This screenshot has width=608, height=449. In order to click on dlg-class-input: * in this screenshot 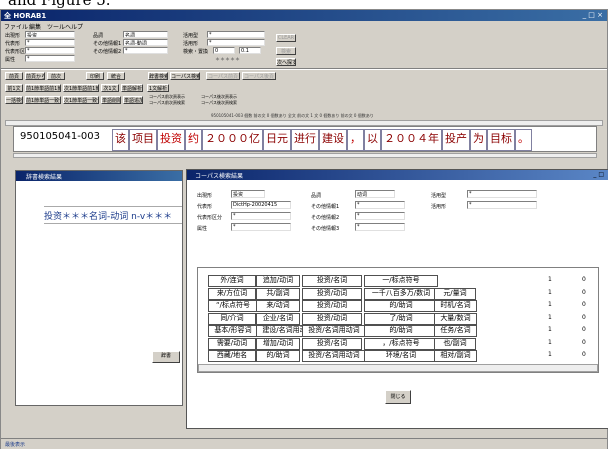, I will do `click(261, 216)`.